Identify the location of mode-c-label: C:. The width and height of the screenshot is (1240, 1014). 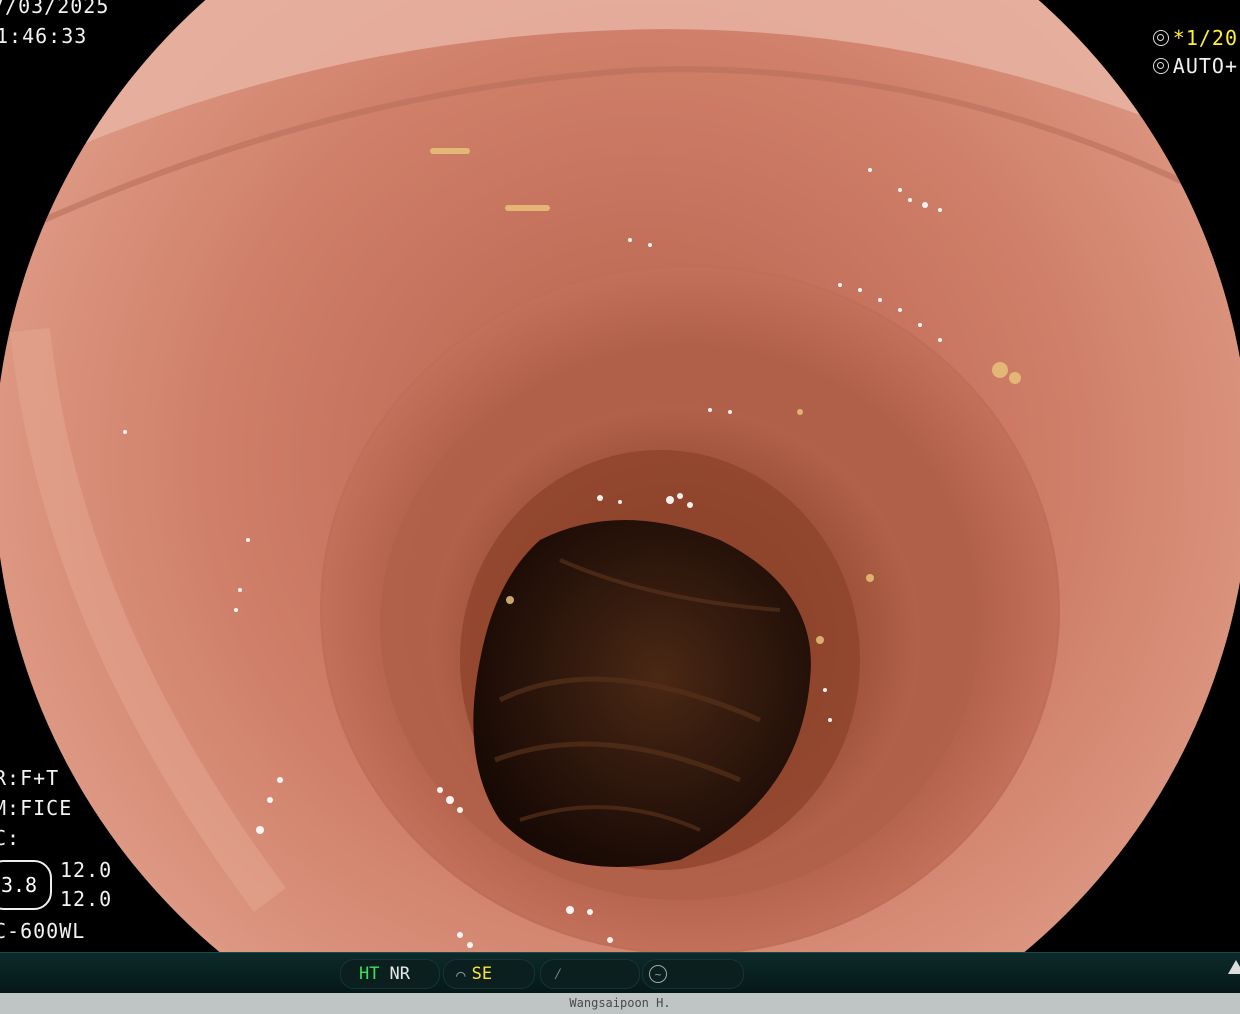
(10, 838).